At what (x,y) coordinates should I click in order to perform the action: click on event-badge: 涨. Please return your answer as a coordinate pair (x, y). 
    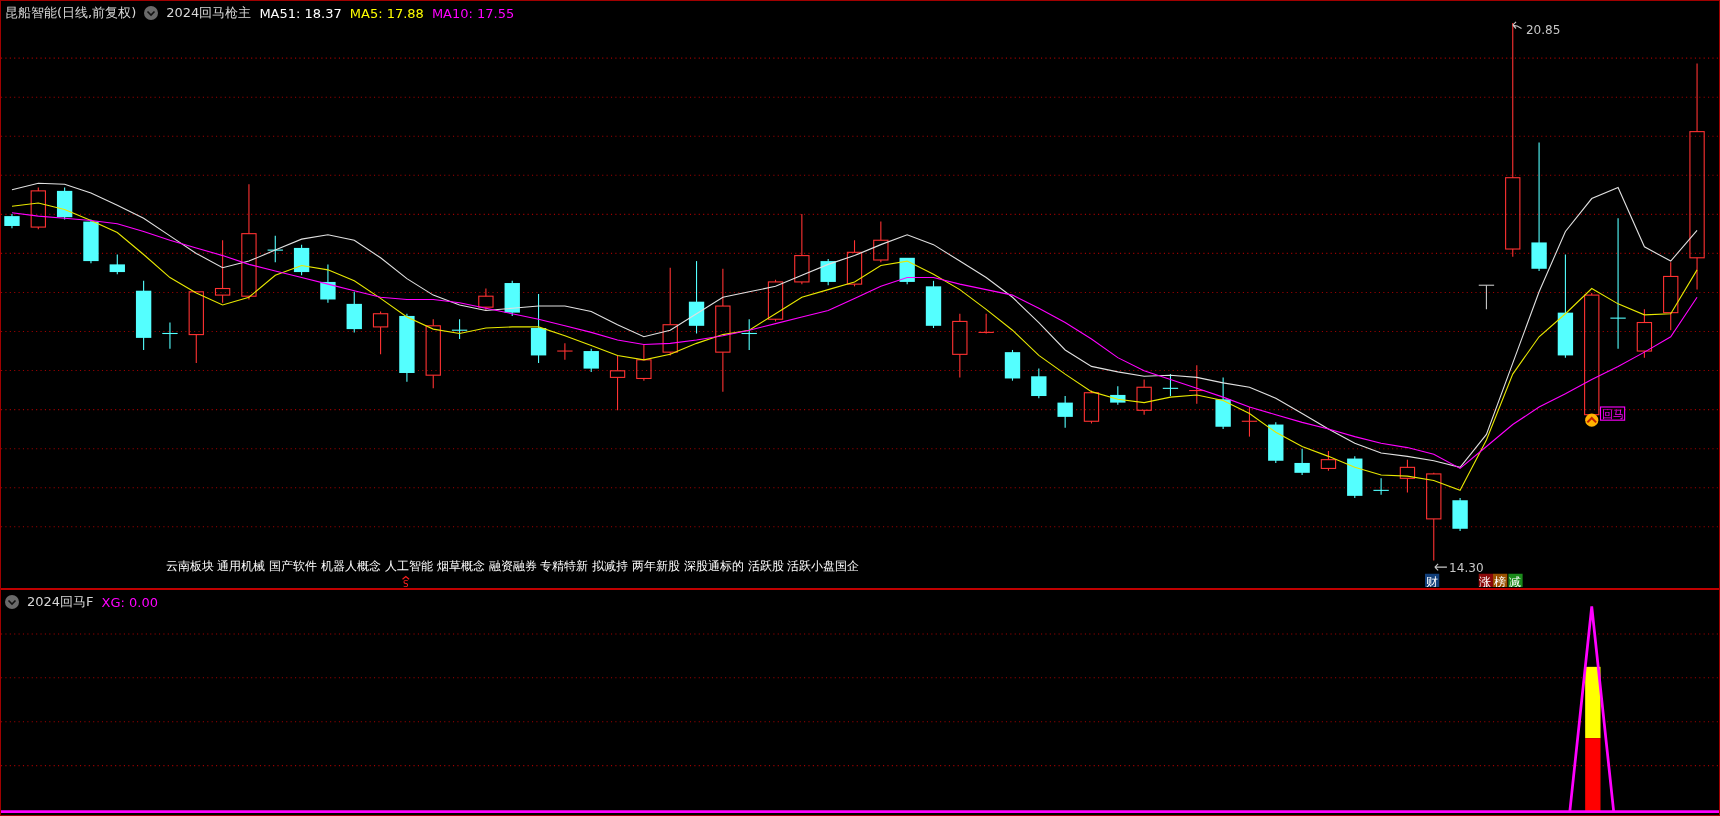
    Looking at the image, I should click on (1485, 580).